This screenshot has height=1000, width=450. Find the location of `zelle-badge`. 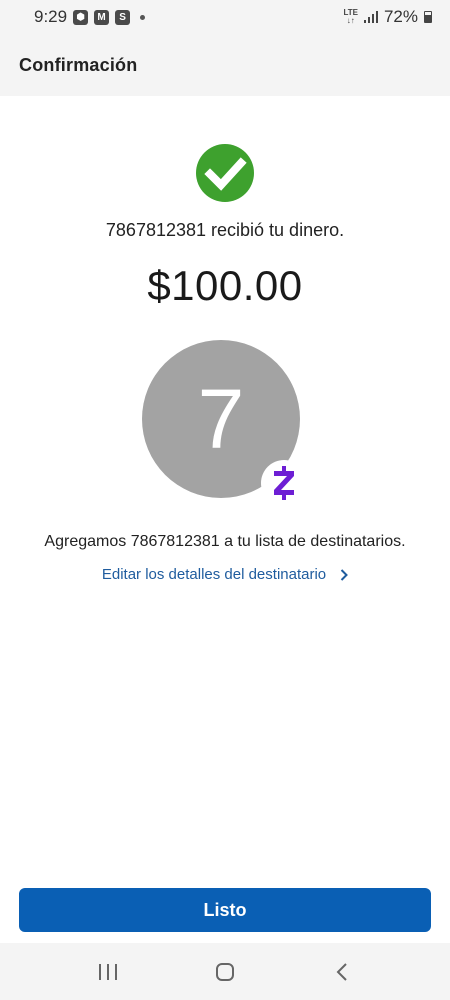

zelle-badge is located at coordinates (284, 483).